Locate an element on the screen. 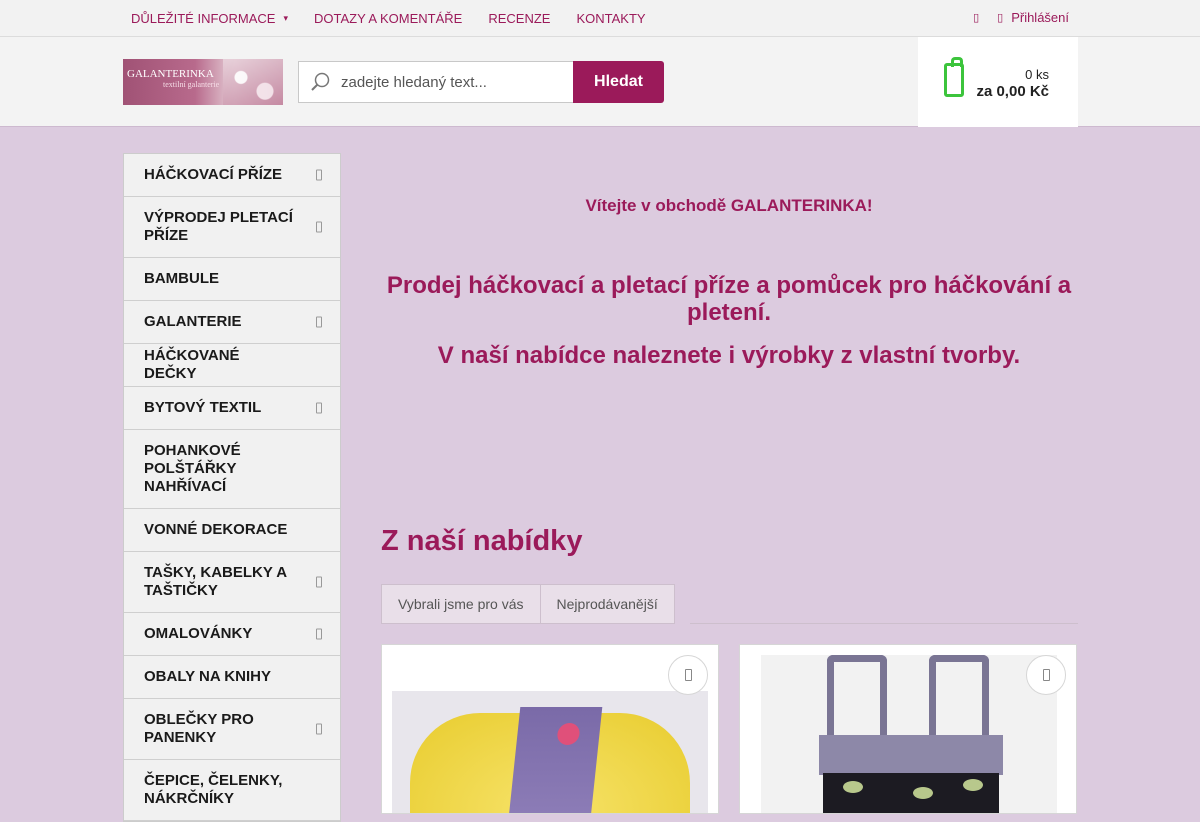 This screenshot has height=822, width=1200. search-button: Hledat is located at coordinates (618, 82).